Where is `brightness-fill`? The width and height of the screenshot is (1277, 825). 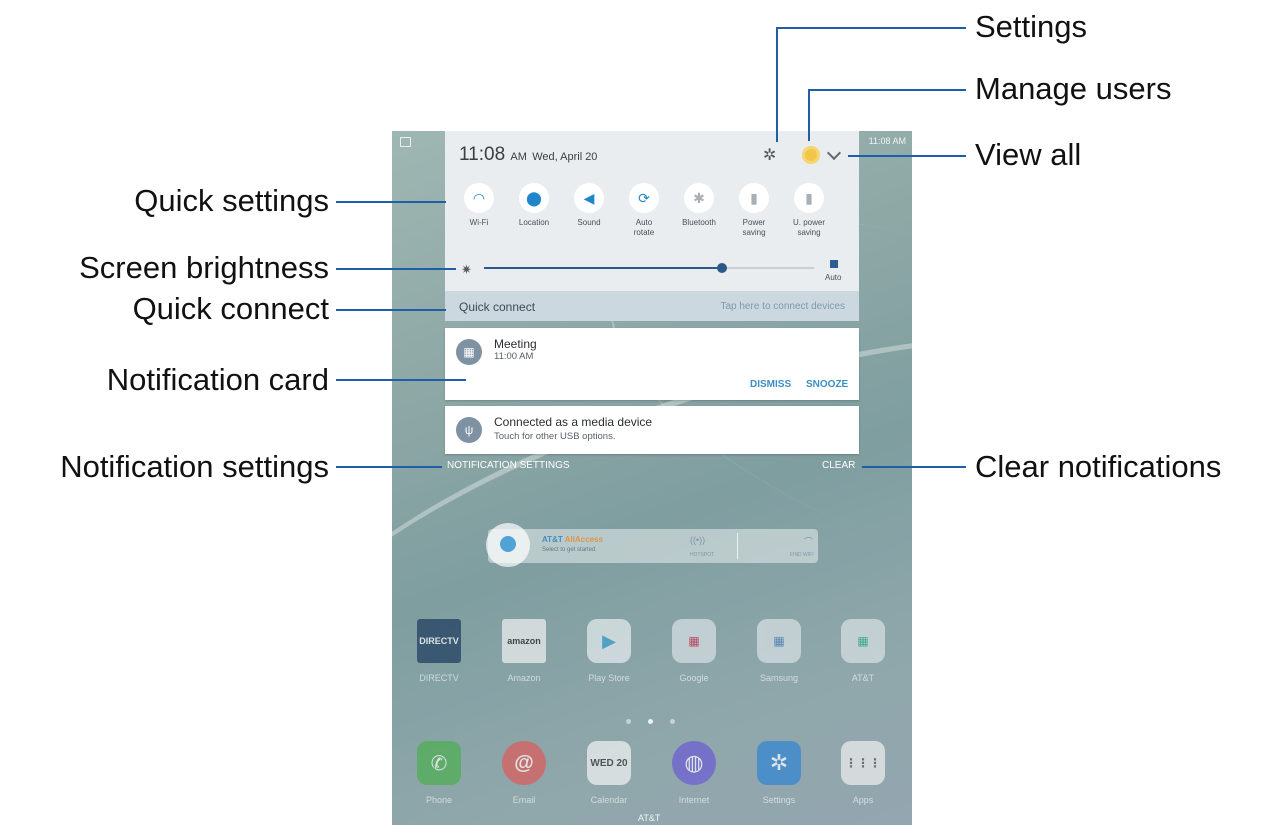 brightness-fill is located at coordinates (603, 268).